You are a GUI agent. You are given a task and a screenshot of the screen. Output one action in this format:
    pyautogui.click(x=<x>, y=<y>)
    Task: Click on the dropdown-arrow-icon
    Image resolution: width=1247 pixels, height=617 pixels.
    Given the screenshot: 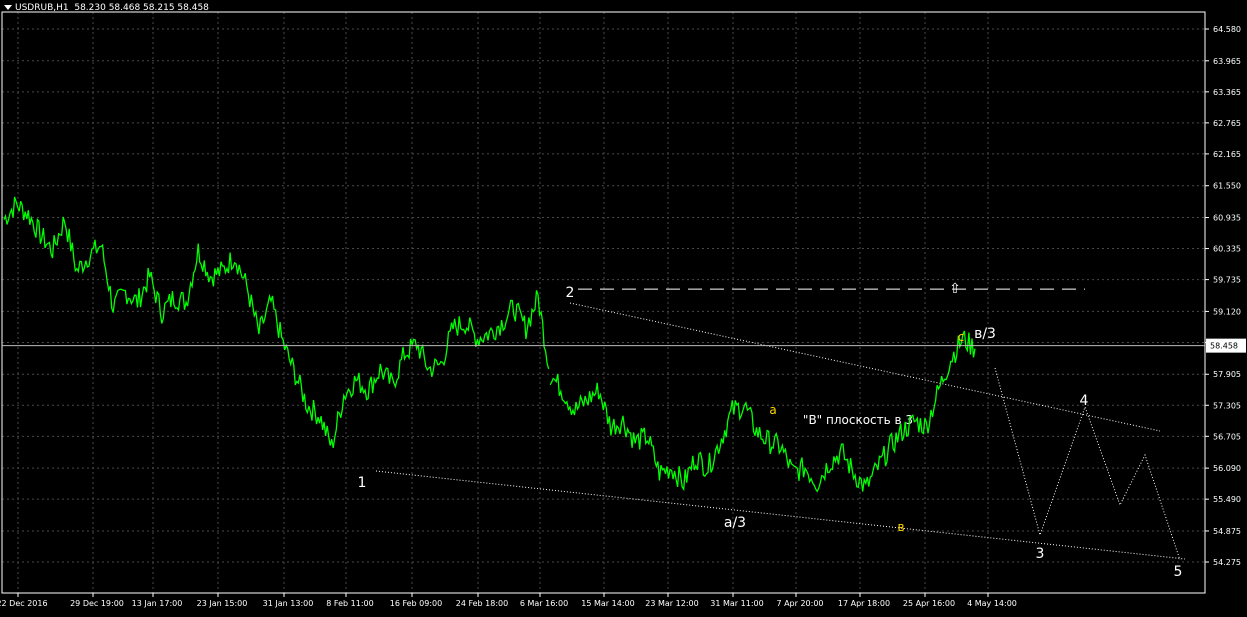 What is the action you would take?
    pyautogui.click(x=8, y=7)
    